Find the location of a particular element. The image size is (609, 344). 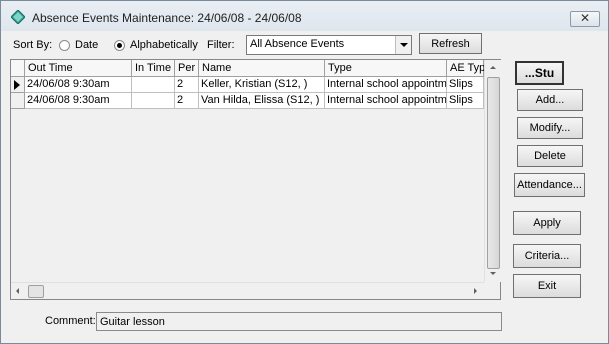

column-header-per: Per is located at coordinates (187, 68).